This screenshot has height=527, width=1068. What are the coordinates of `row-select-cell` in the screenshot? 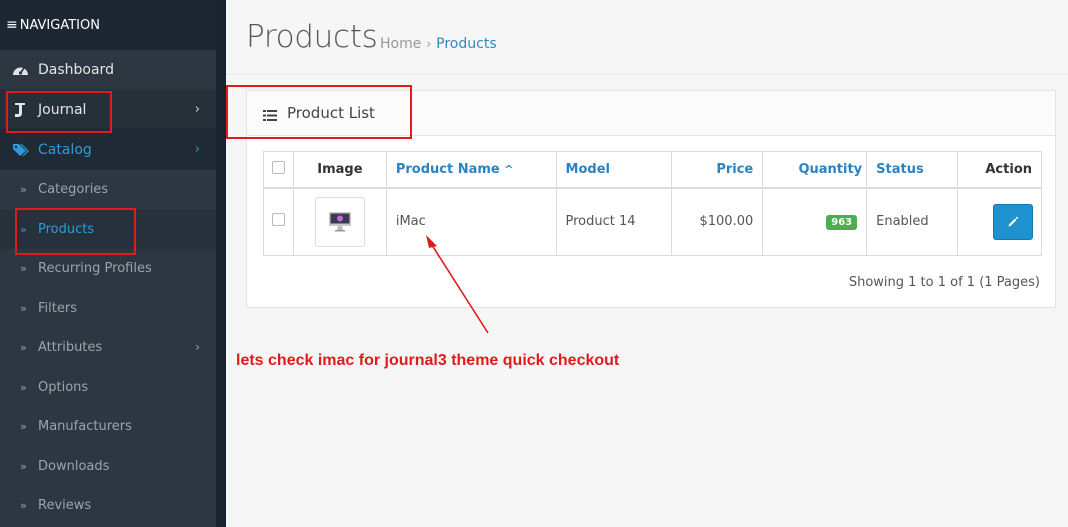 It's located at (278, 221).